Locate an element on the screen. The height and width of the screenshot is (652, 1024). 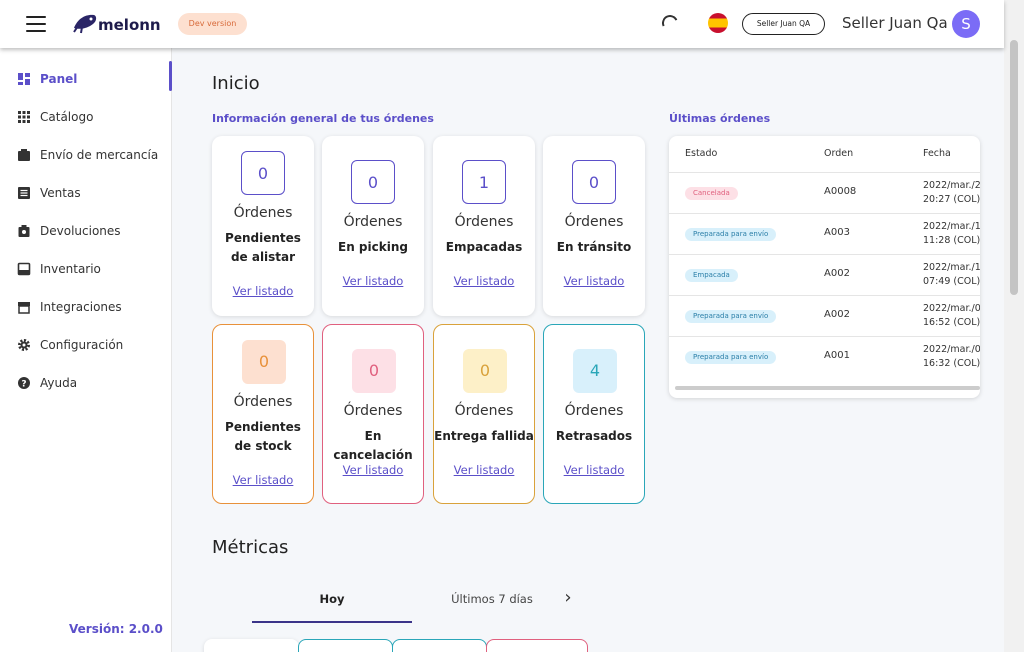
table-horizontal-scrollbar is located at coordinates (827, 388).